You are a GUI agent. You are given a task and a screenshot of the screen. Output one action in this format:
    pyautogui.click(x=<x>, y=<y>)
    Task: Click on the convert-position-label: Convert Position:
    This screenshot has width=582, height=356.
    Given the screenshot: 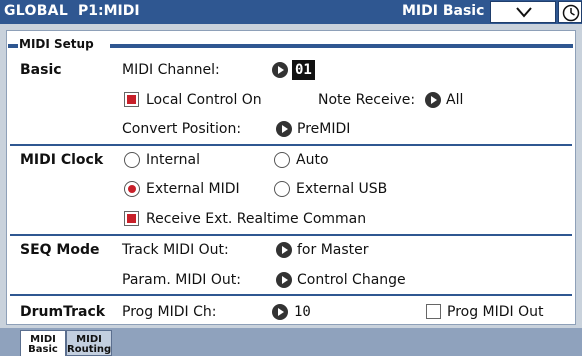 What is the action you would take?
    pyautogui.click(x=182, y=129)
    